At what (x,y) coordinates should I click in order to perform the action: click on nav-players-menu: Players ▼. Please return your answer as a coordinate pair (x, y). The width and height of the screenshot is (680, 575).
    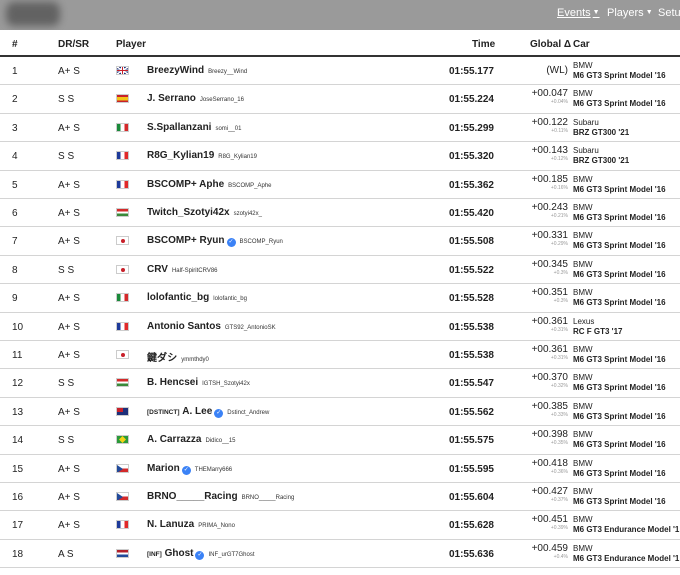
    Looking at the image, I should click on (630, 13).